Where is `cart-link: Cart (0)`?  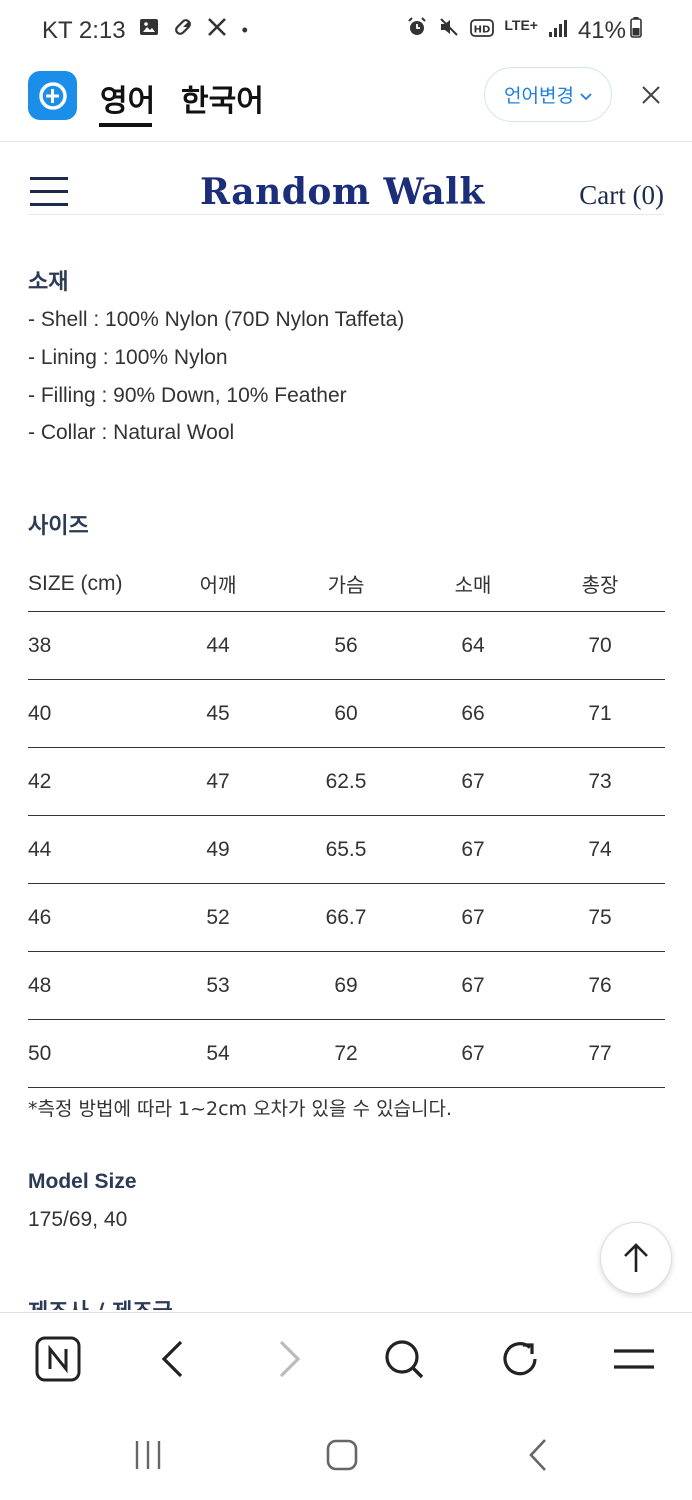 cart-link: Cart (0) is located at coordinates (621, 195).